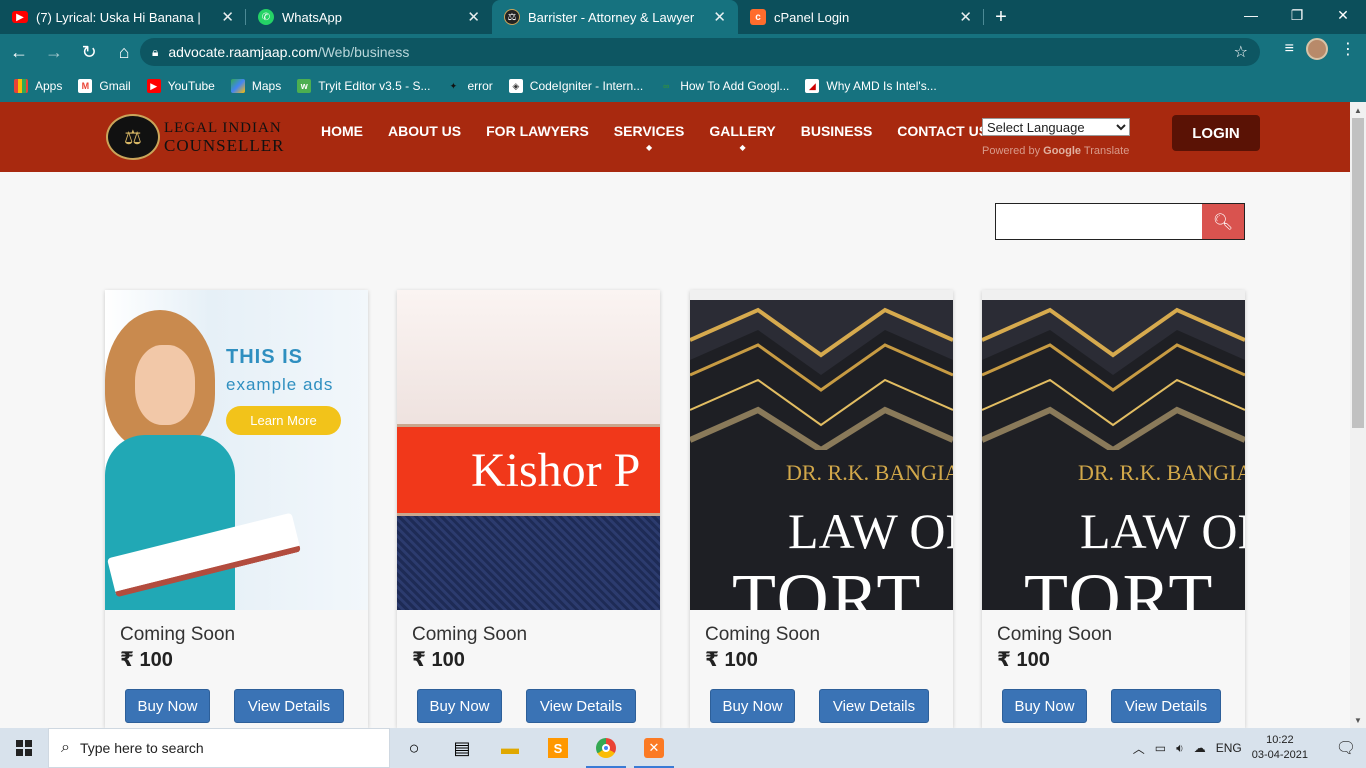  I want to click on bookmark-apps: Apps, so click(38, 86).